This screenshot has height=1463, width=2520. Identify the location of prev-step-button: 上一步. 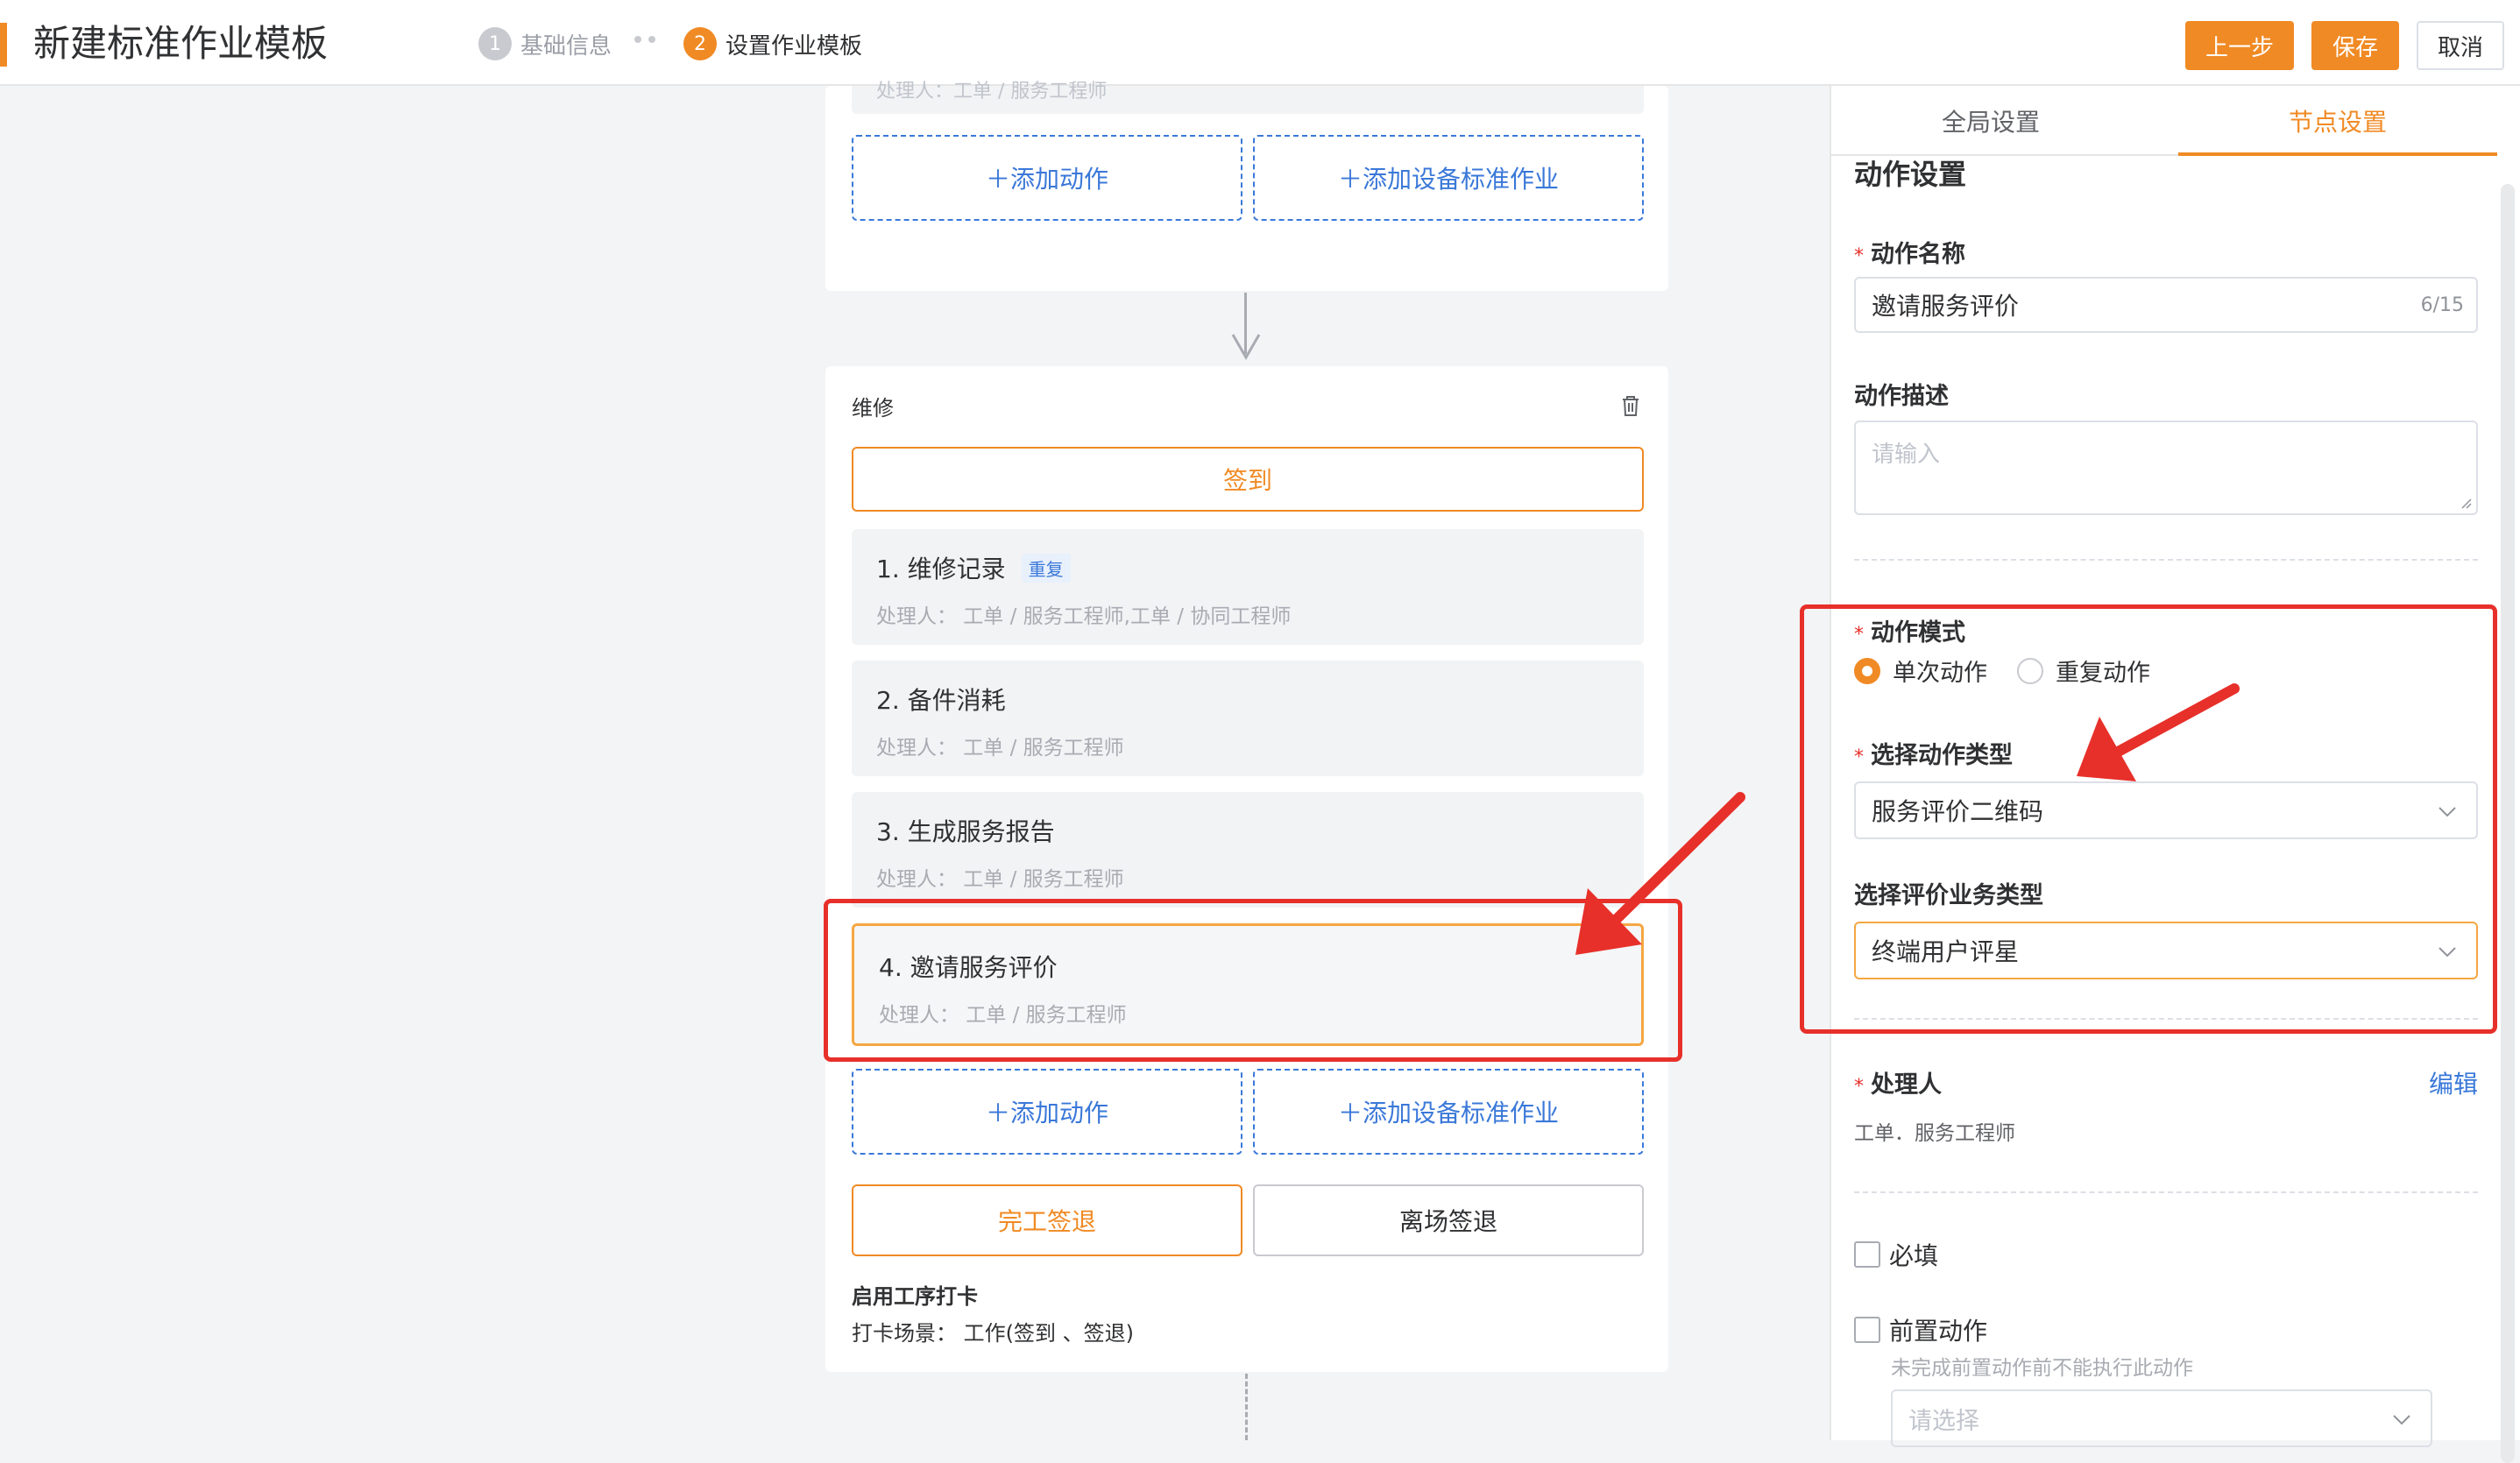
(2239, 46).